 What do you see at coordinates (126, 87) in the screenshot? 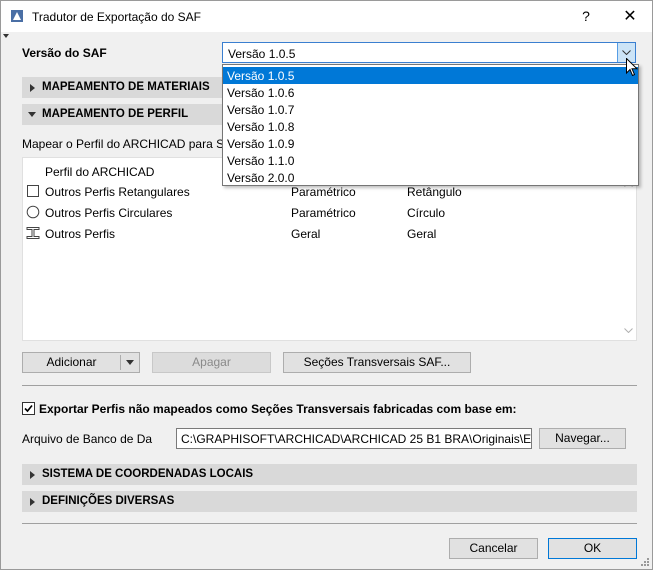
I see `materials-mapping-title: MAPEAMENTO DE MATERIAIS` at bounding box center [126, 87].